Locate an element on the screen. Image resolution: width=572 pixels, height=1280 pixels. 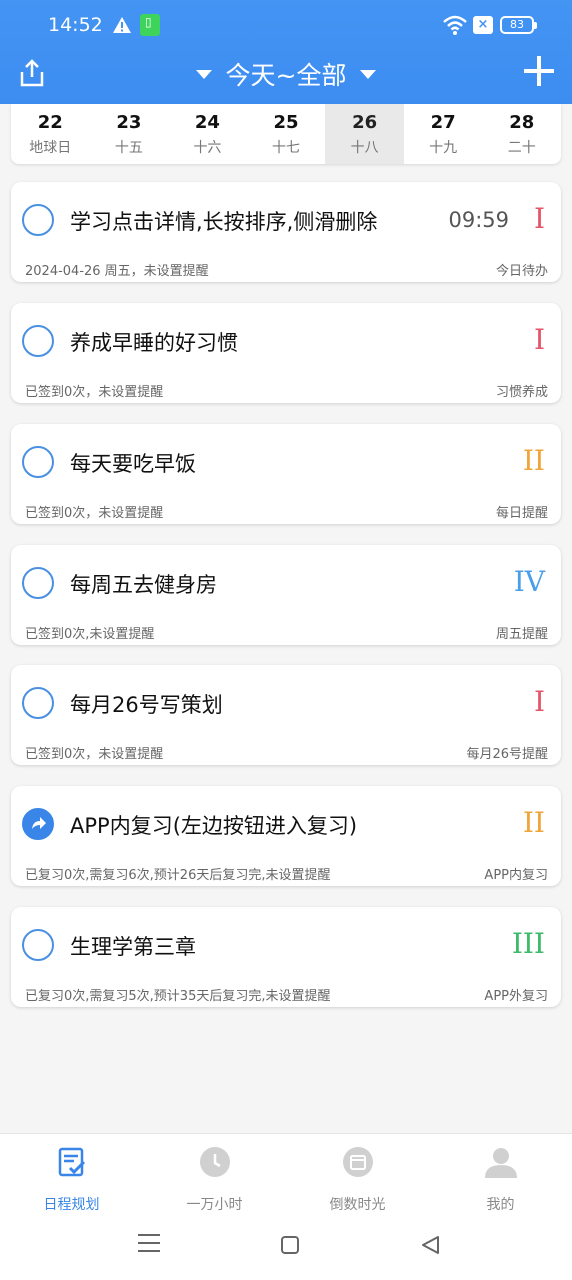
battery-icon: 83 is located at coordinates (518, 25).